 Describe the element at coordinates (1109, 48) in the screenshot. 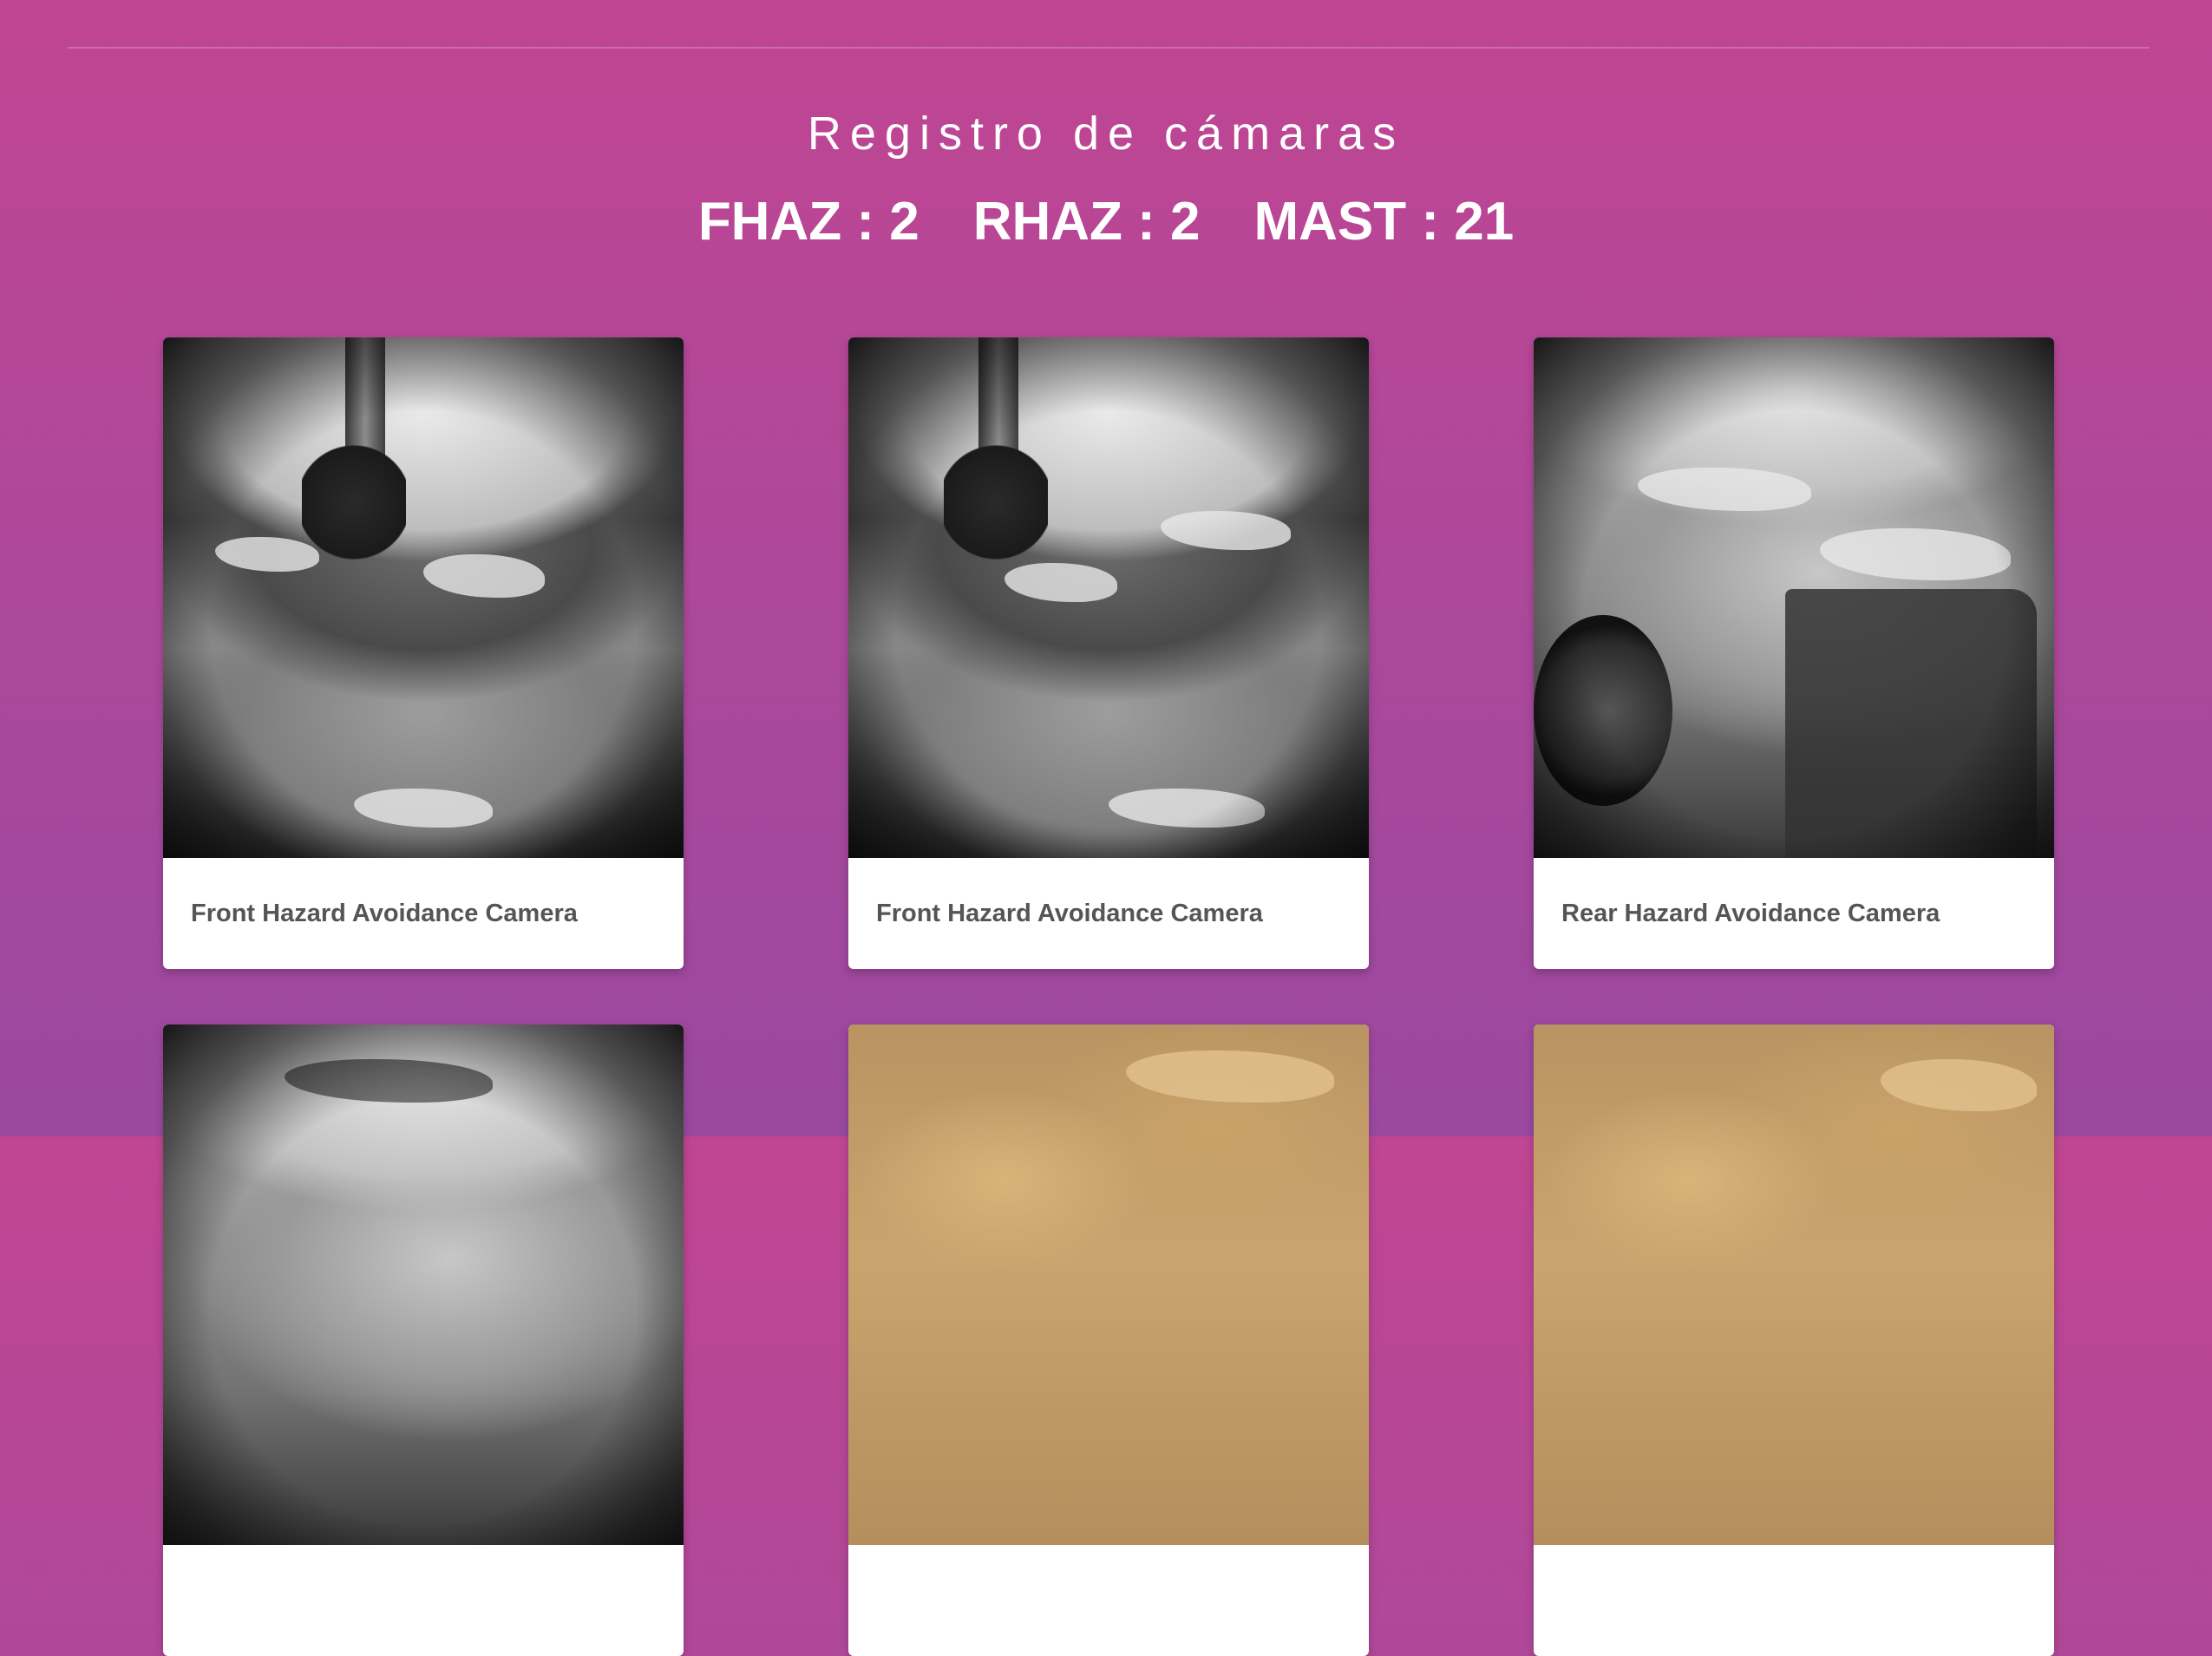

I see `top-divider` at that location.